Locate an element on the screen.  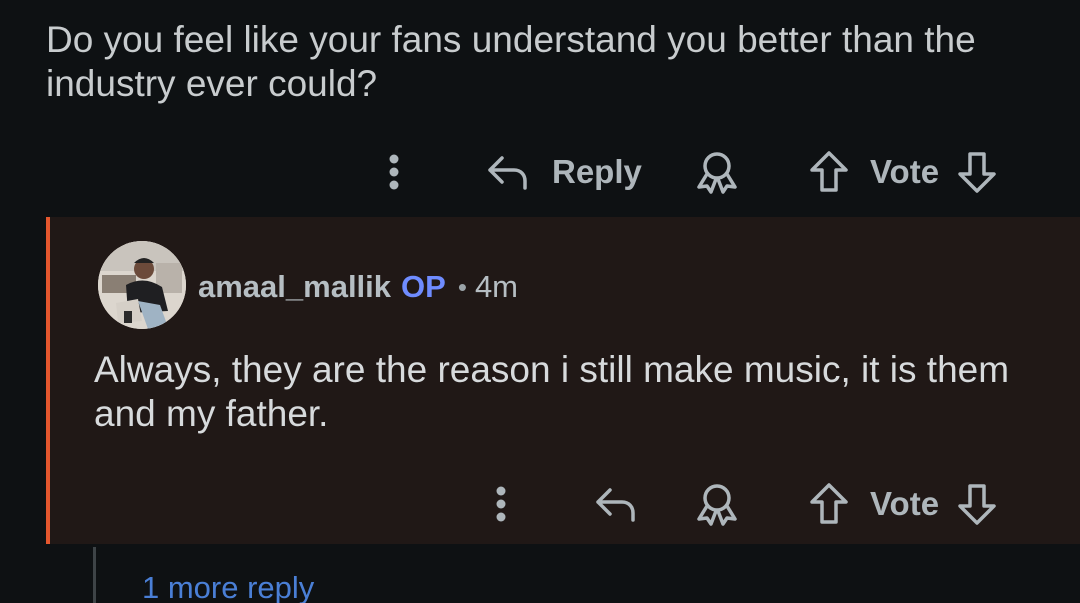
reply-button: Reply is located at coordinates (563, 172).